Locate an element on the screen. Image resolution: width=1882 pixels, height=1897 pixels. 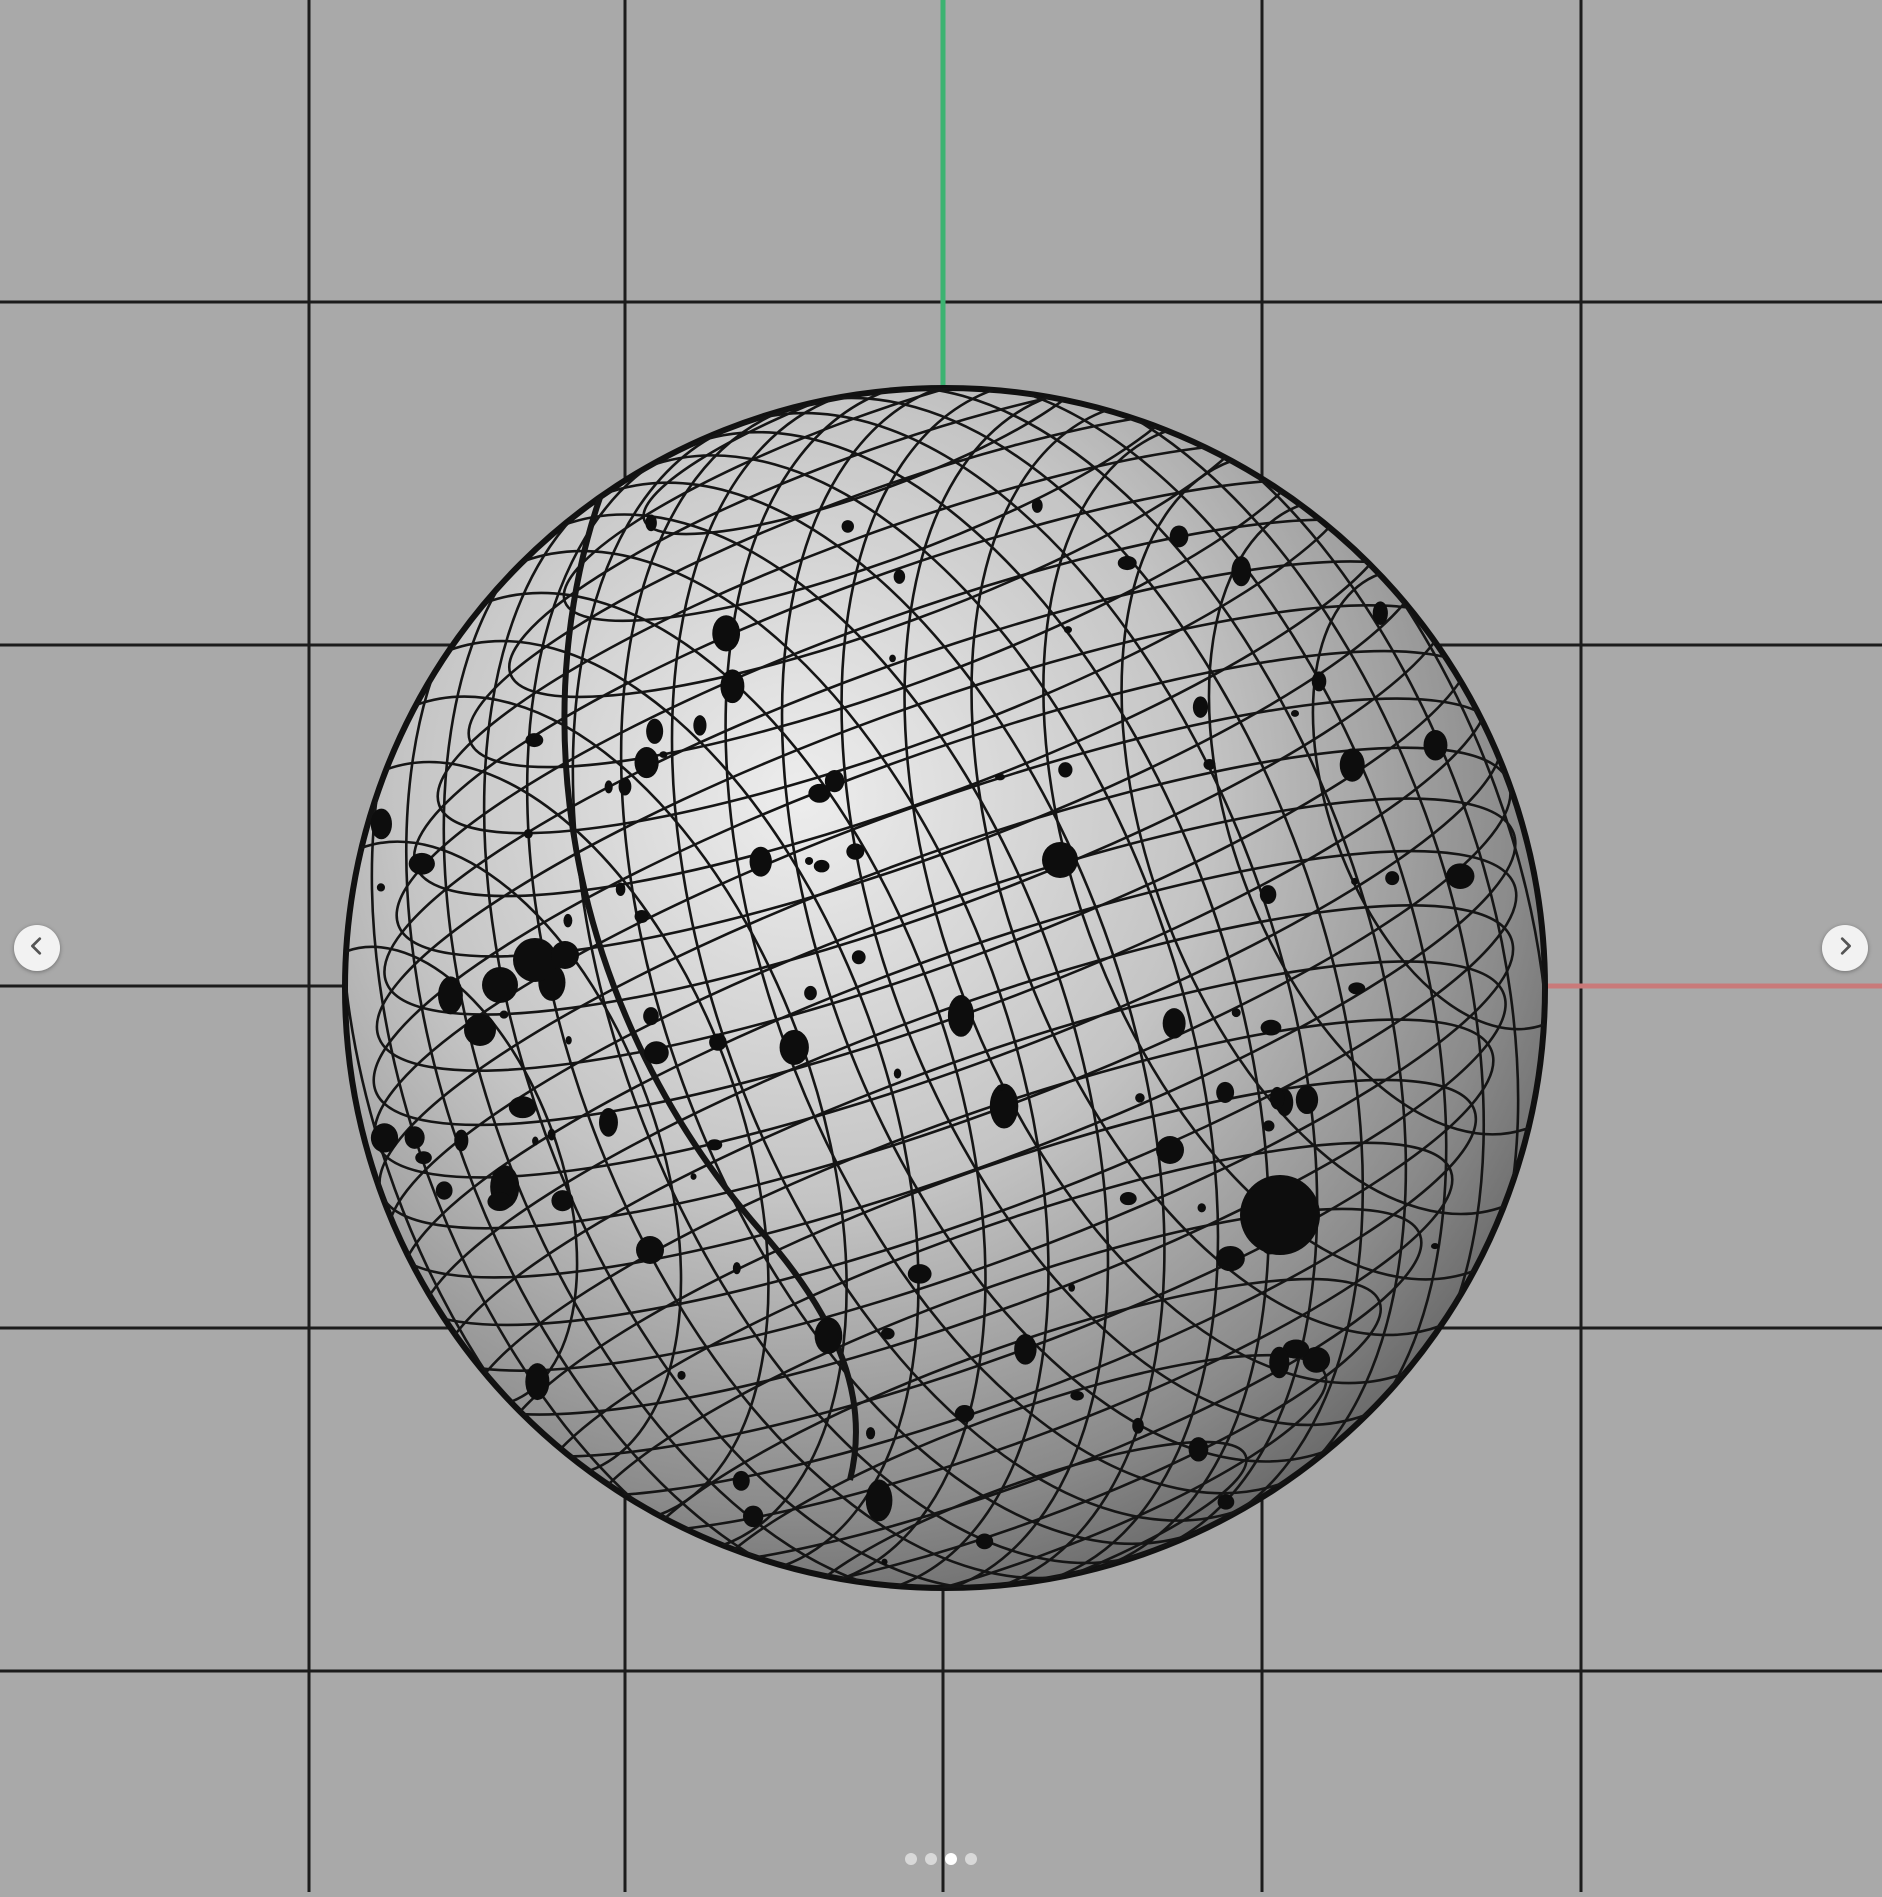
carousel-pagination is located at coordinates (941, 1859).